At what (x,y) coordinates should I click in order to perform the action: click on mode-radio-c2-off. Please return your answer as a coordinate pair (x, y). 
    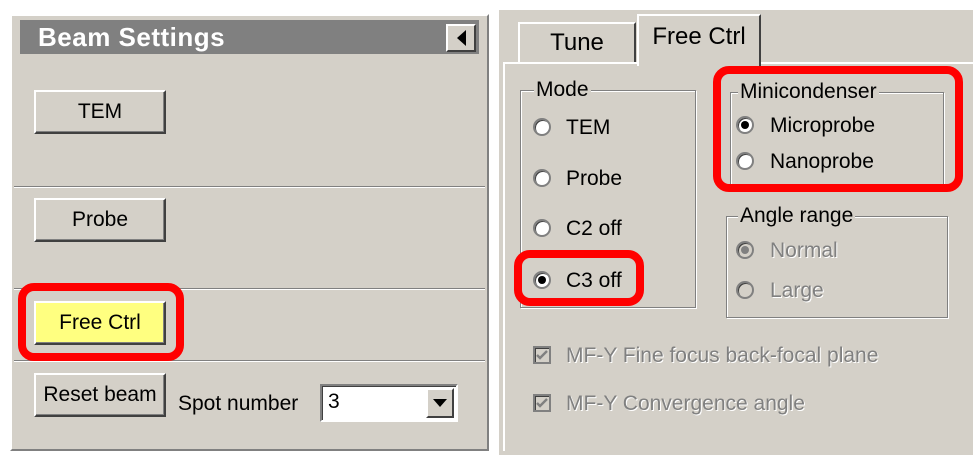
    Looking at the image, I should click on (542, 228).